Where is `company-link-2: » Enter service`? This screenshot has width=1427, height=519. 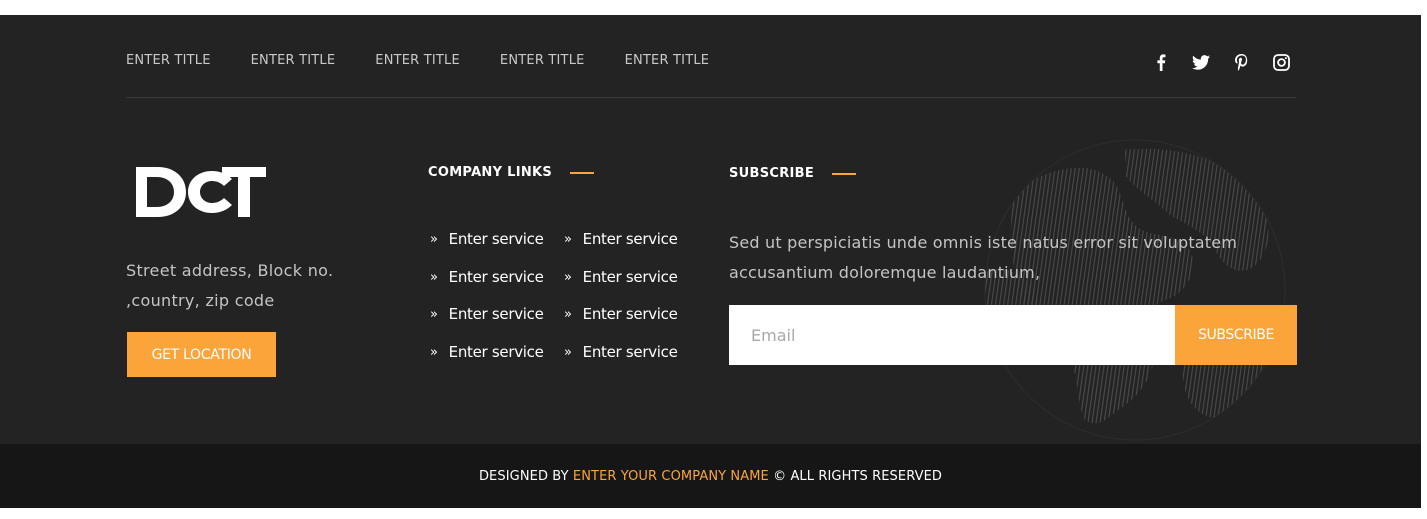 company-link-2: » Enter service is located at coordinates (621, 239).